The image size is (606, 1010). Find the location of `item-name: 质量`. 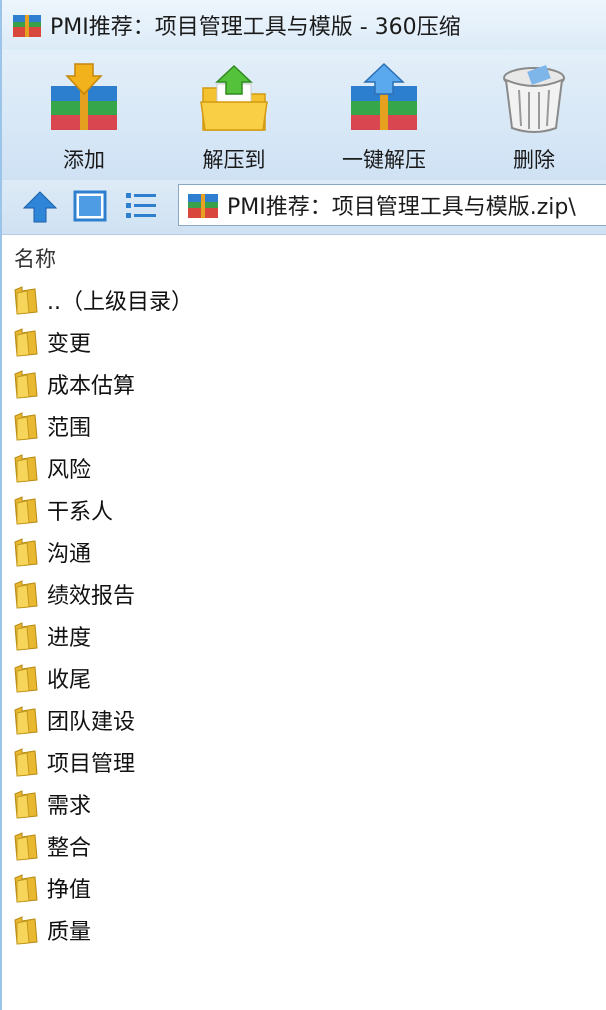

item-name: 质量 is located at coordinates (69, 932).